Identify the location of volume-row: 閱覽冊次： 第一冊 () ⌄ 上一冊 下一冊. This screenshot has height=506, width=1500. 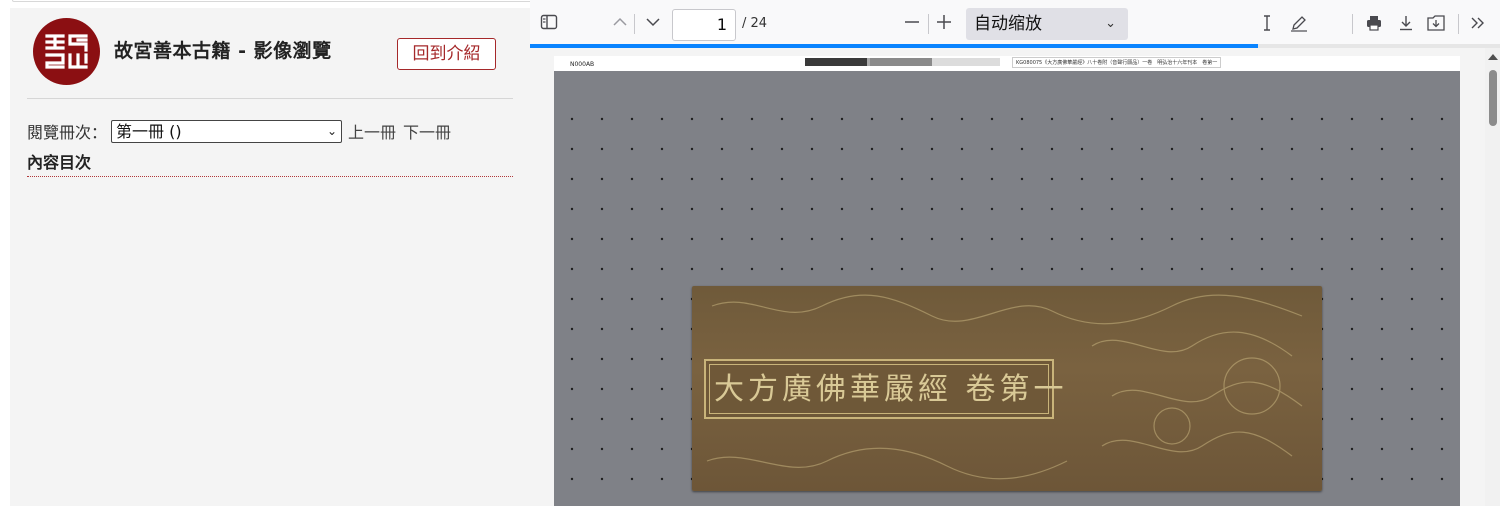
(239, 131).